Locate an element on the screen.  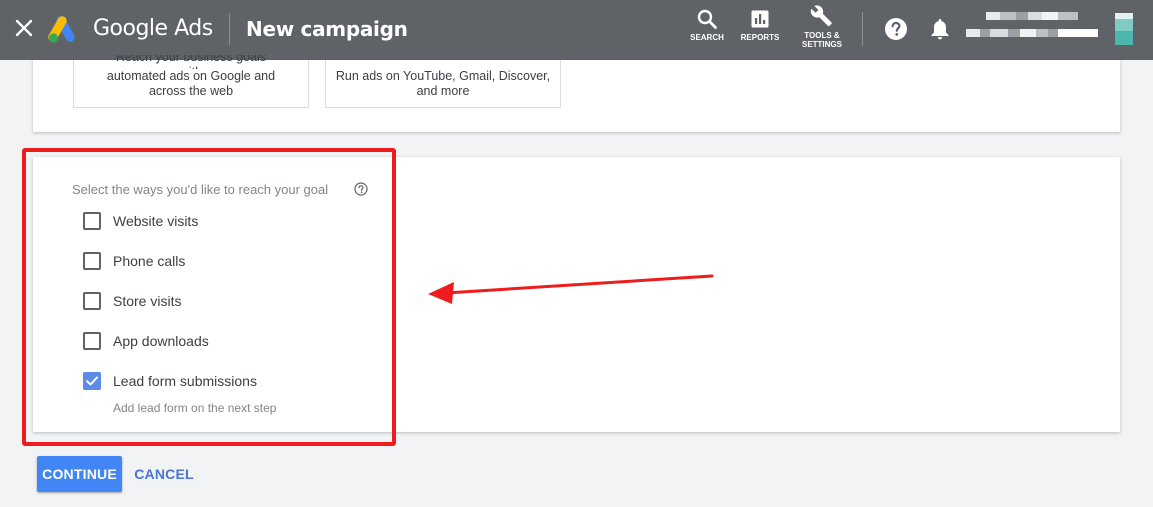
bell-icon is located at coordinates (940, 29).